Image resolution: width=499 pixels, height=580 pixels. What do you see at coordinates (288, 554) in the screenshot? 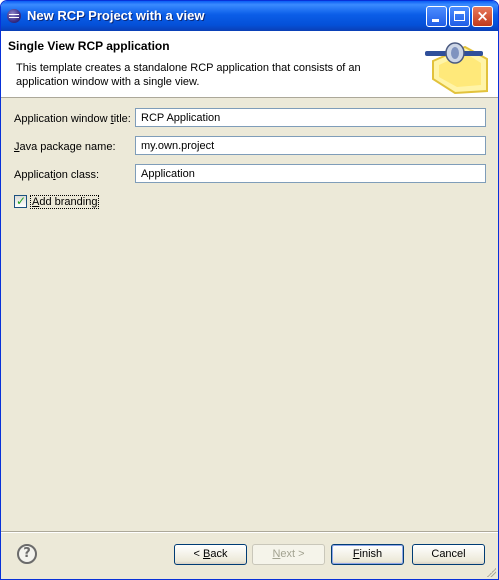
I see `next-button: Next >` at bounding box center [288, 554].